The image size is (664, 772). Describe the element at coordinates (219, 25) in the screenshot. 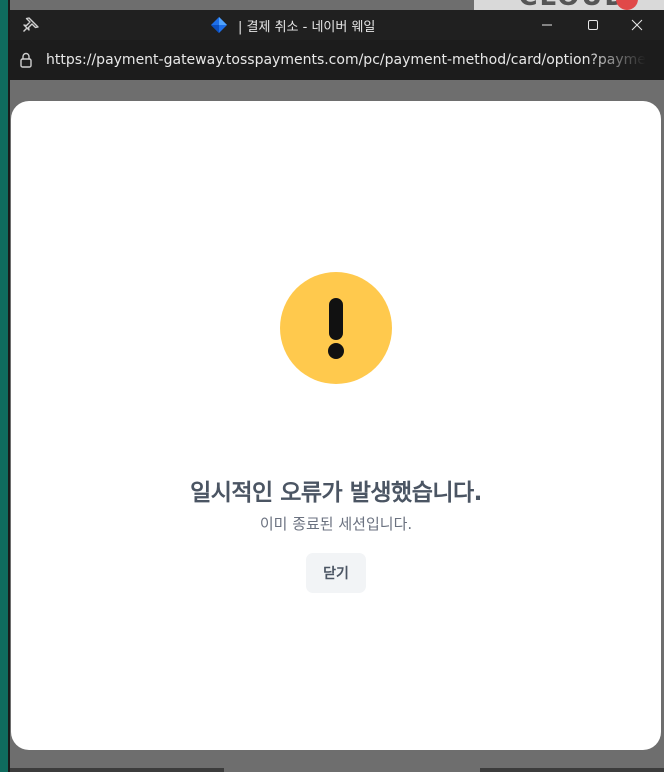

I see `whale-browser-icon` at that location.